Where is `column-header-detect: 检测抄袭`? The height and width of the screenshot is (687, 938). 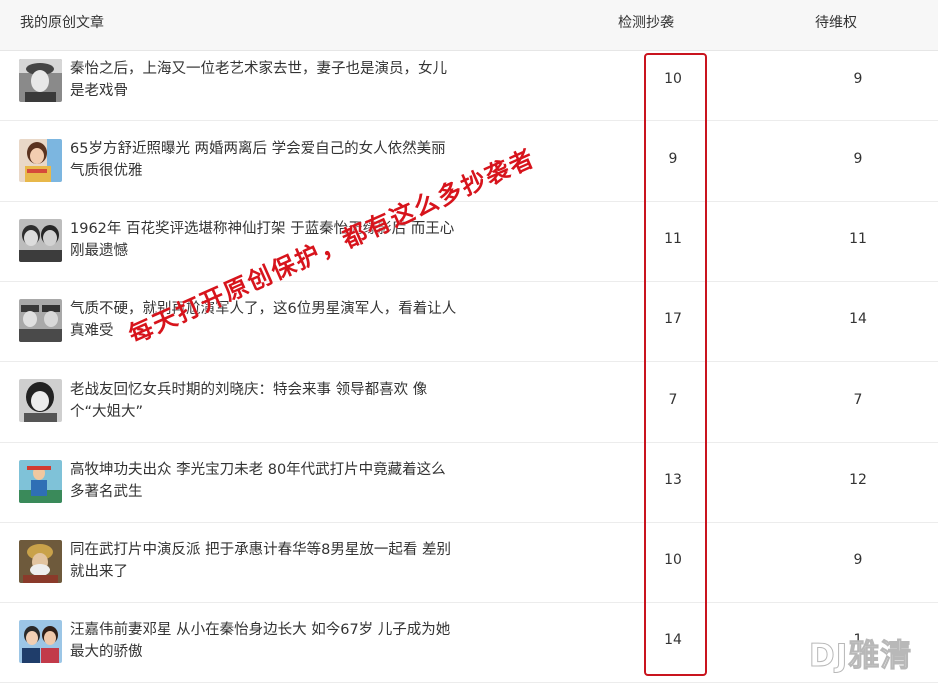 column-header-detect: 检测抄袭 is located at coordinates (646, 23).